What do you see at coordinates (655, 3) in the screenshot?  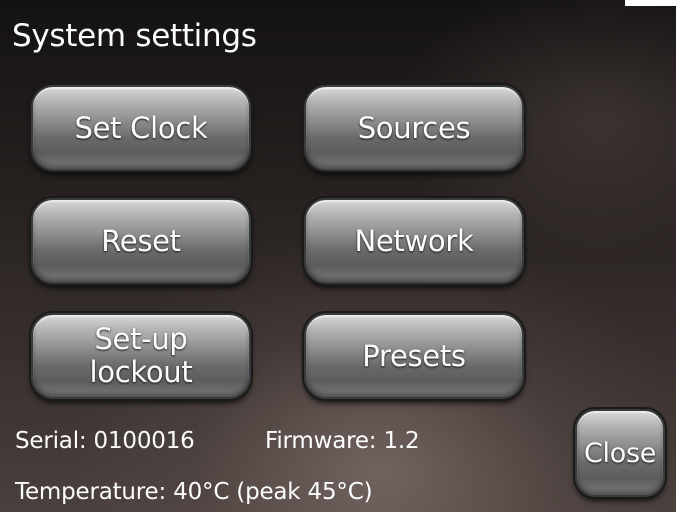 I see `screen-edge-top` at bounding box center [655, 3].